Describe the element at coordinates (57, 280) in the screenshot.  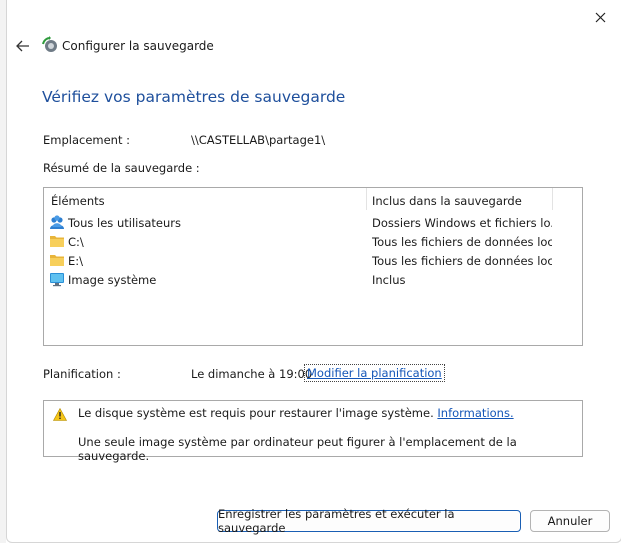
I see `monitor-icon` at that location.